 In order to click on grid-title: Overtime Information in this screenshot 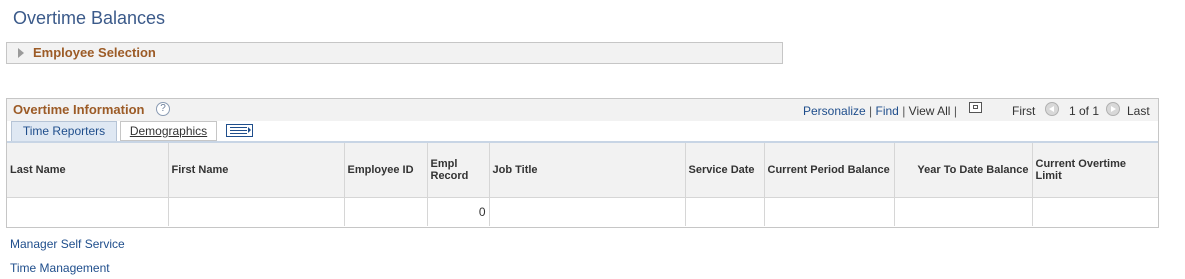, I will do `click(79, 109)`.